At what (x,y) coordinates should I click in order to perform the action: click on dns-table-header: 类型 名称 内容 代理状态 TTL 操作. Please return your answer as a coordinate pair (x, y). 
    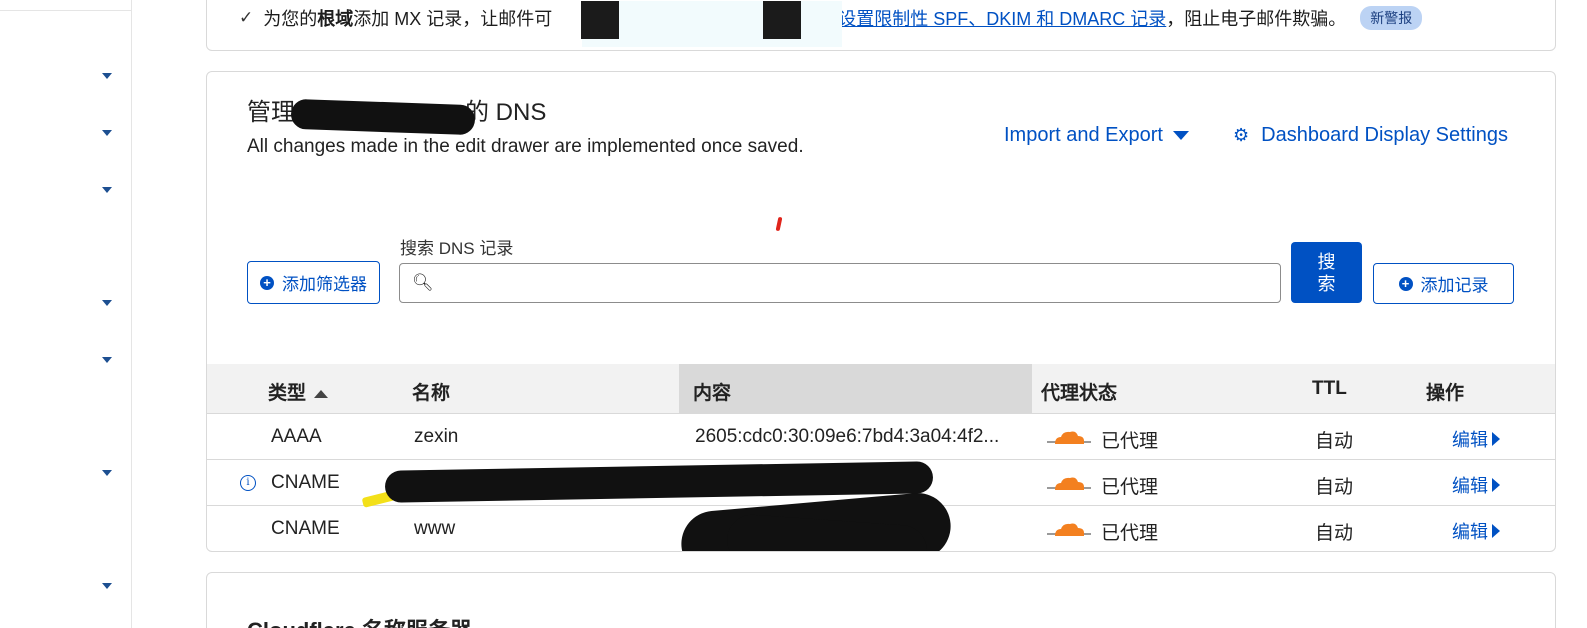
    Looking at the image, I should click on (881, 389).